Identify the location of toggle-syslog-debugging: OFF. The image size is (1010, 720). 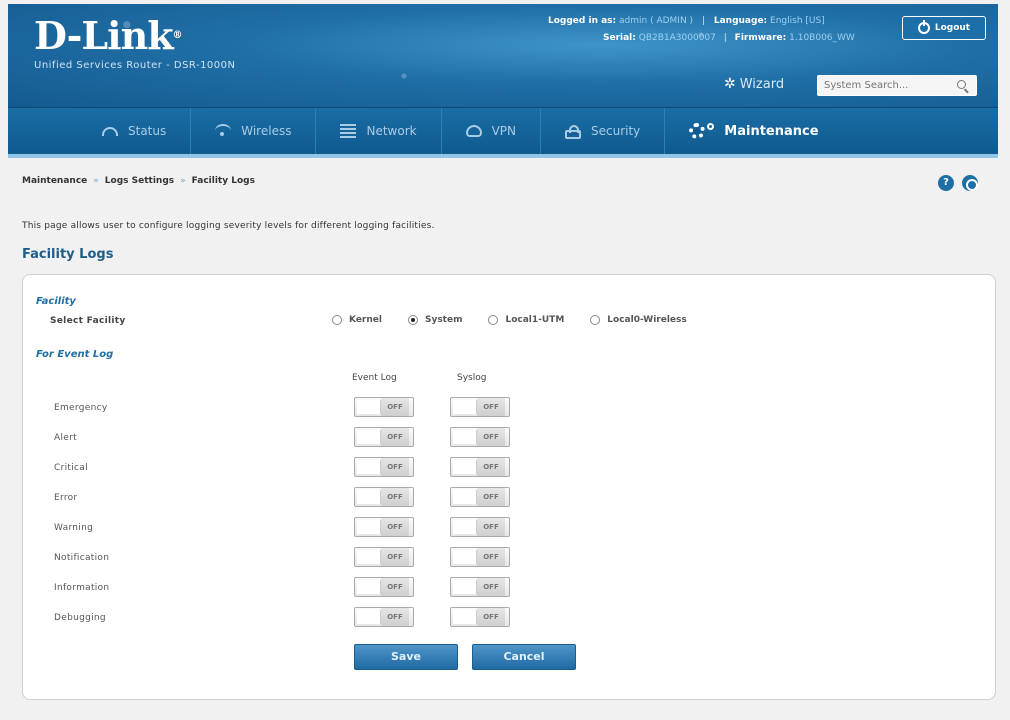
(480, 617).